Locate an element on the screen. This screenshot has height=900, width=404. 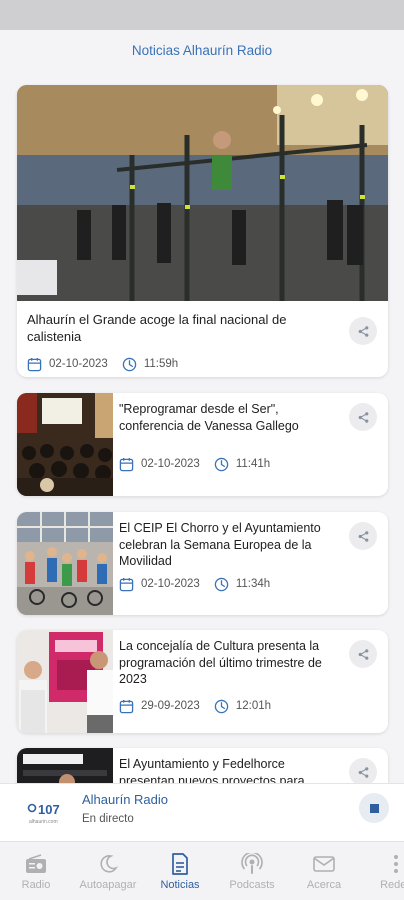
nav-item-noticias: Noticias is located at coordinates (180, 871).